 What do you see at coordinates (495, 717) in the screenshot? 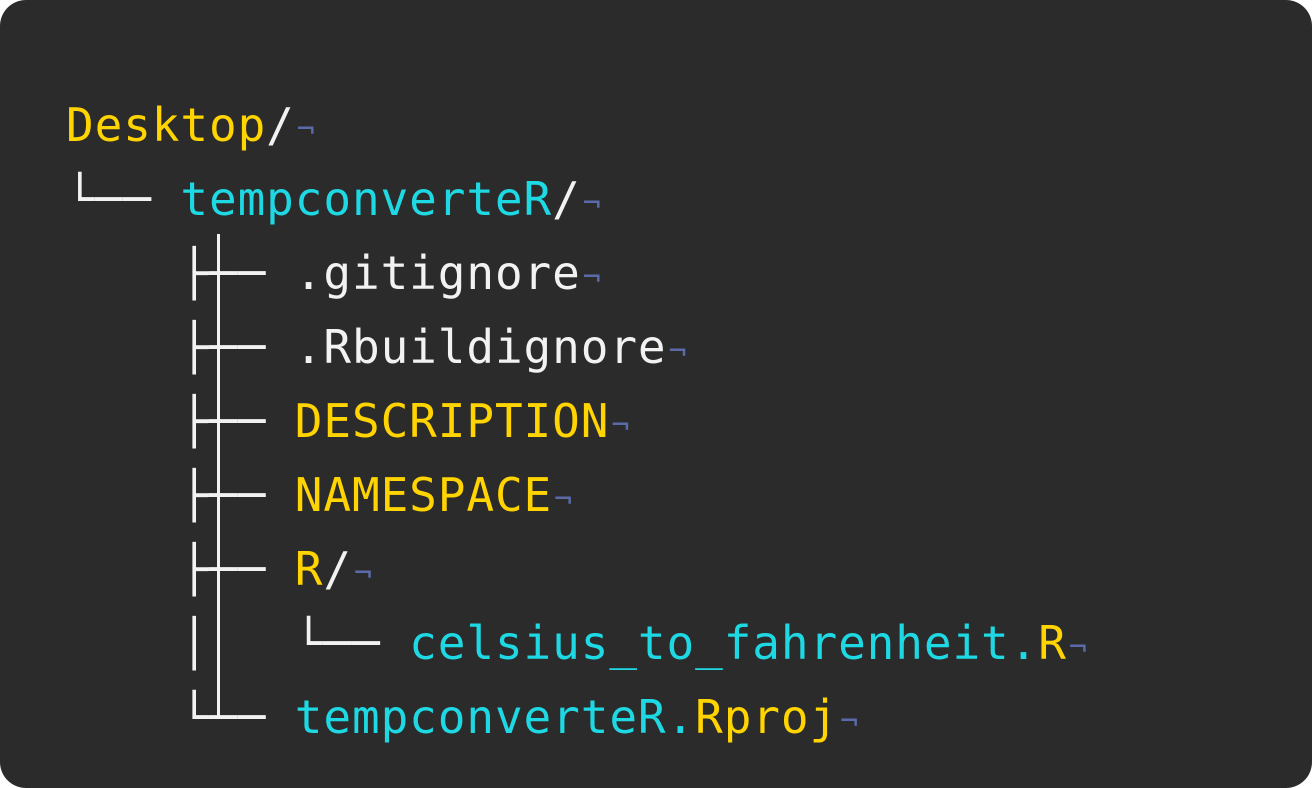
I see `file-name: tempconverteR.` at bounding box center [495, 717].